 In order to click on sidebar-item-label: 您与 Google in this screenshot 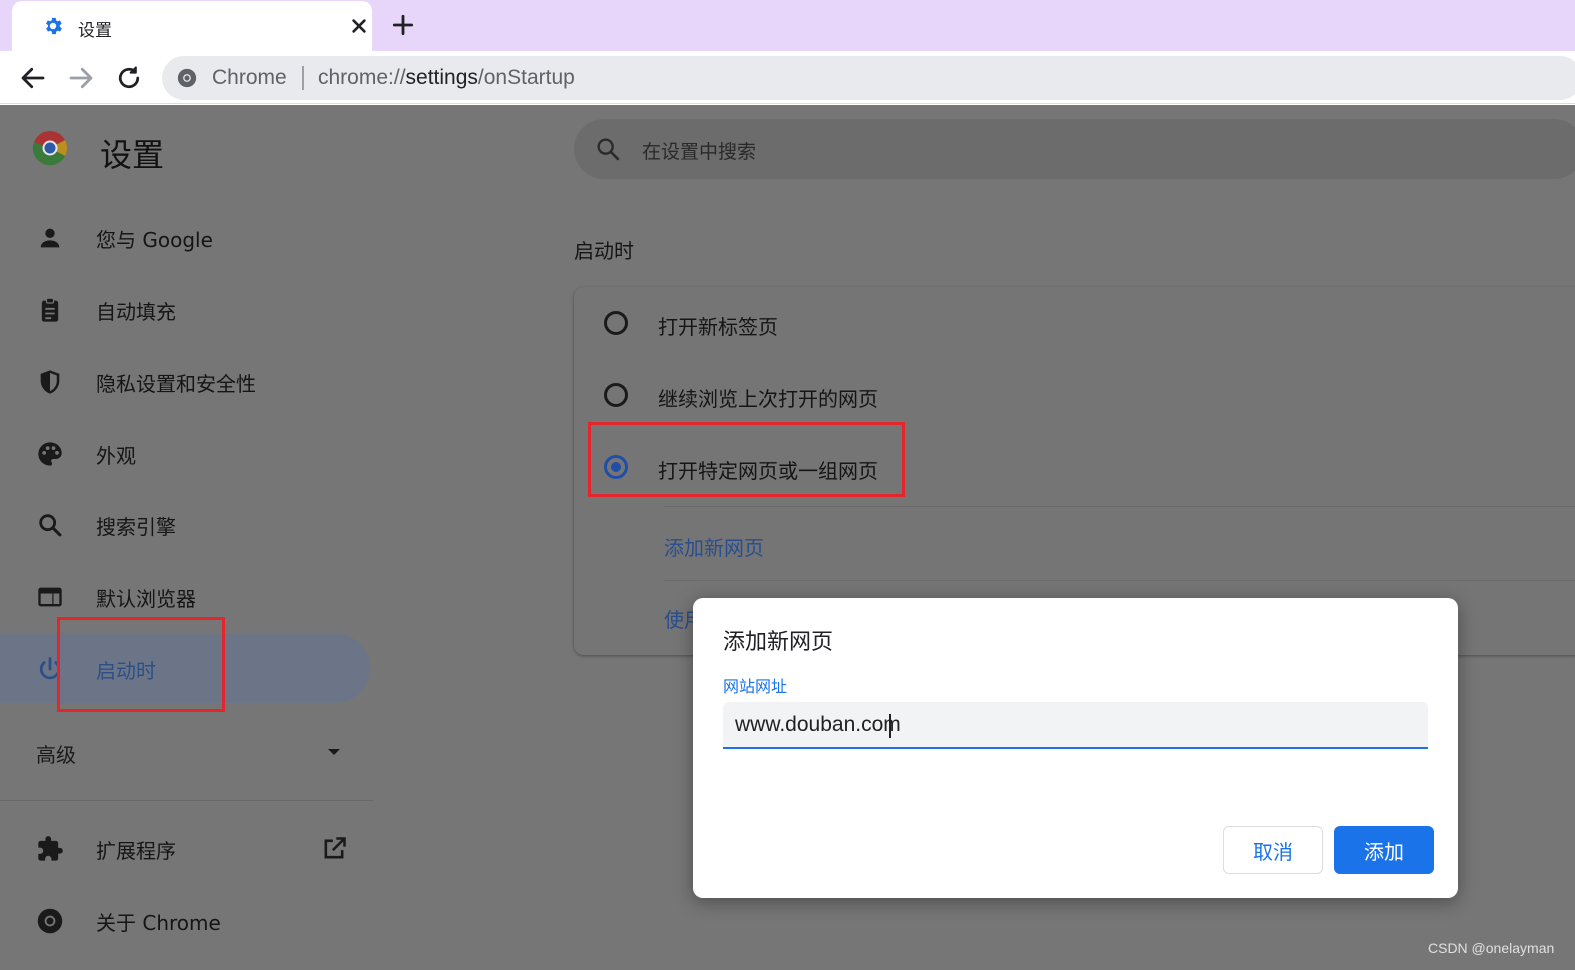, I will do `click(154, 240)`.